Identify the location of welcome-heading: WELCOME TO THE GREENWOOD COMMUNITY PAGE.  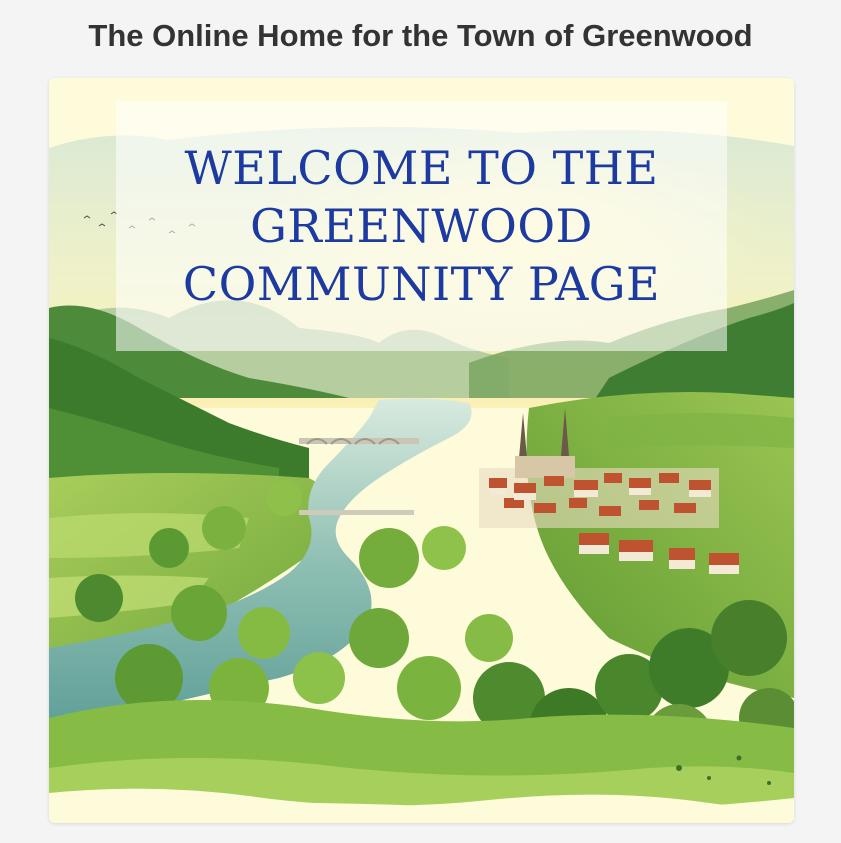
(421, 226).